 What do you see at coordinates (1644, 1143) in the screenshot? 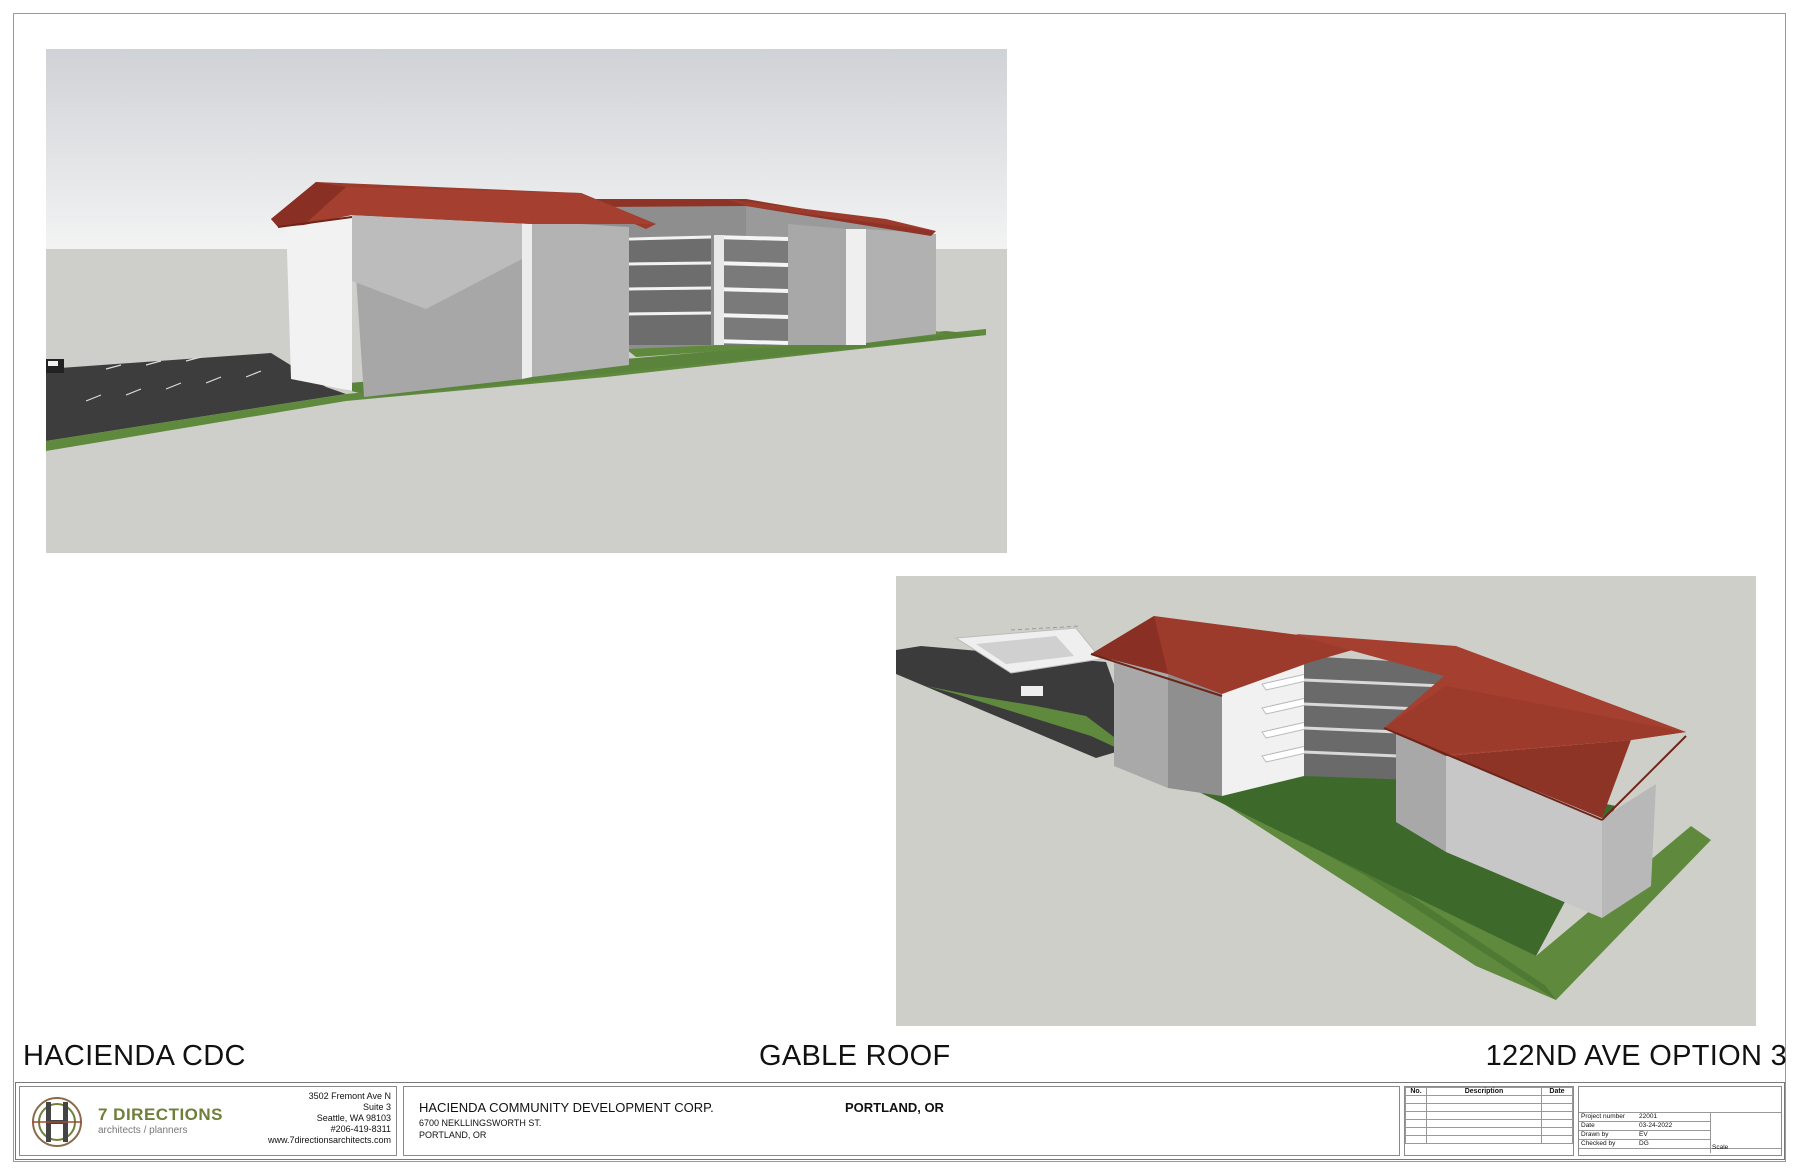
I see `checked-by-value: DG` at bounding box center [1644, 1143].